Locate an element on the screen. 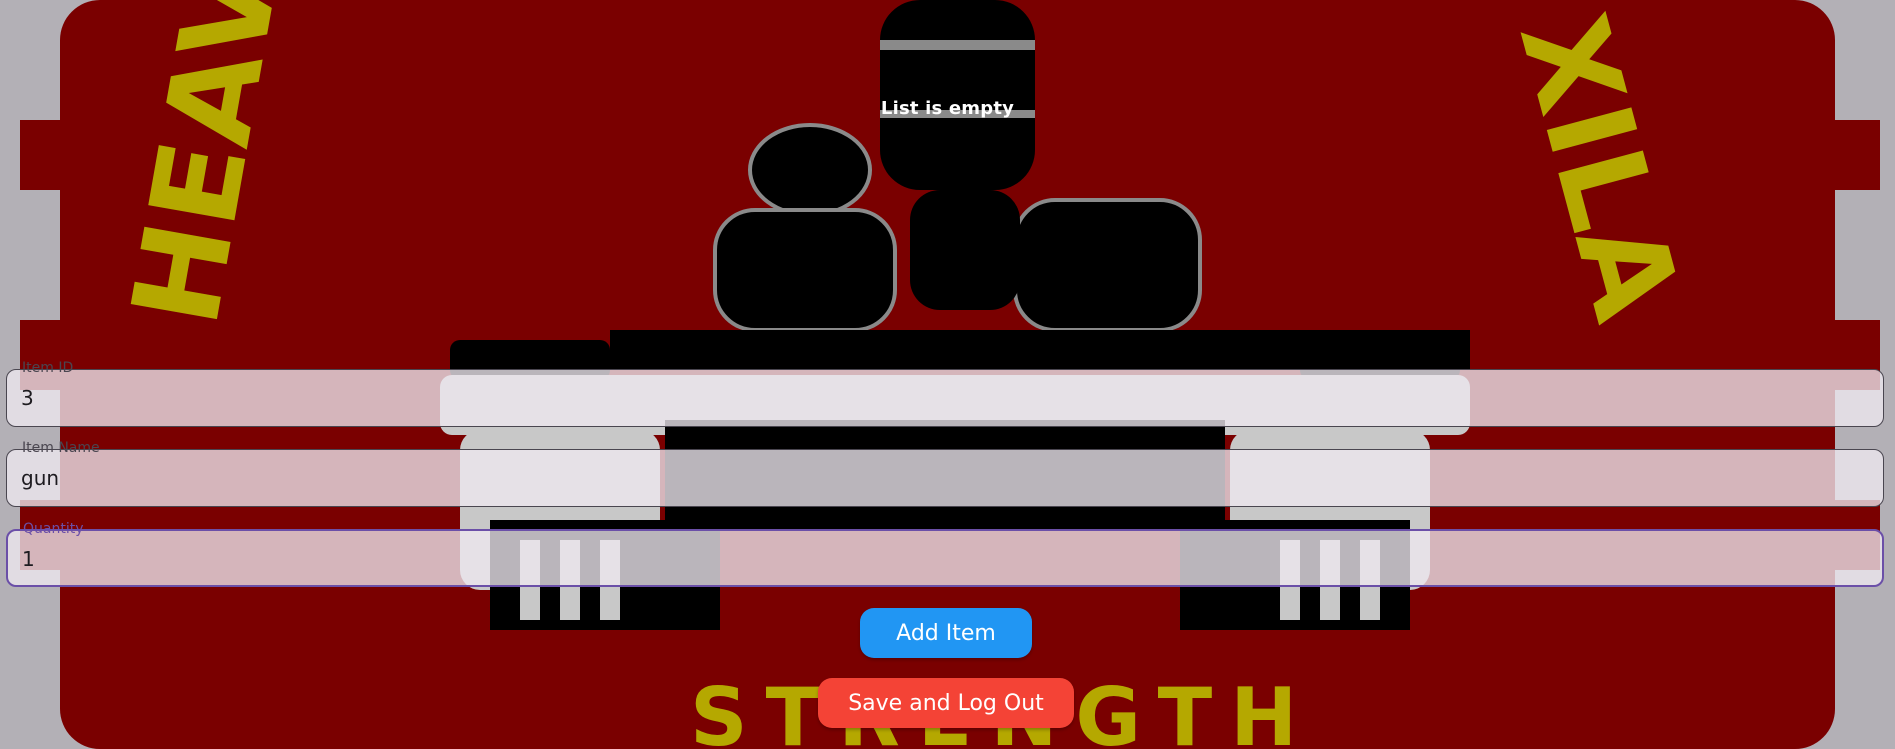  empty-list-message: List is empty is located at coordinates (947, 108).